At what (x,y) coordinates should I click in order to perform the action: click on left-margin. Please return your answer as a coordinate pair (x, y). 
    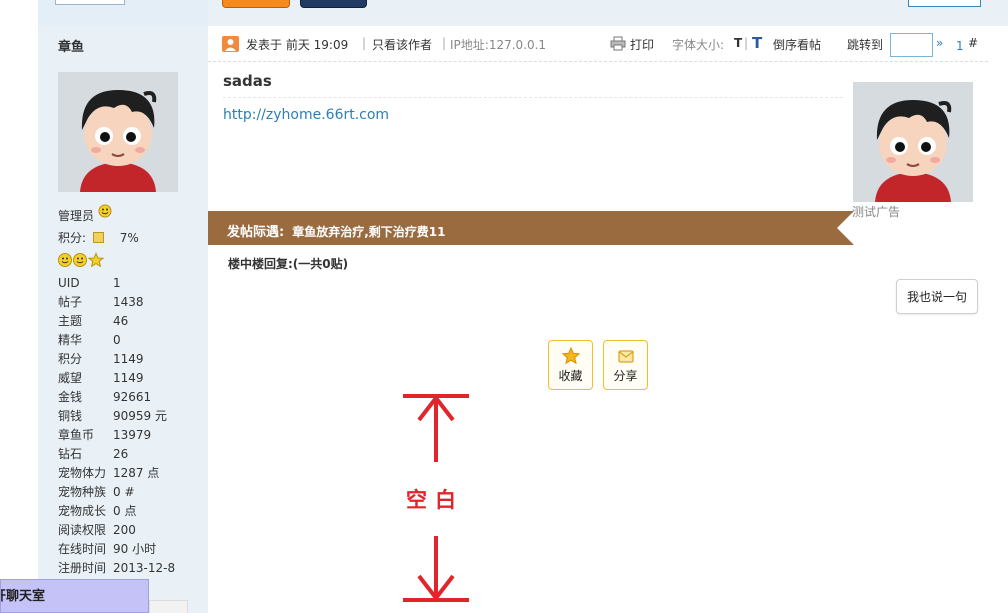
    Looking at the image, I should click on (19, 319).